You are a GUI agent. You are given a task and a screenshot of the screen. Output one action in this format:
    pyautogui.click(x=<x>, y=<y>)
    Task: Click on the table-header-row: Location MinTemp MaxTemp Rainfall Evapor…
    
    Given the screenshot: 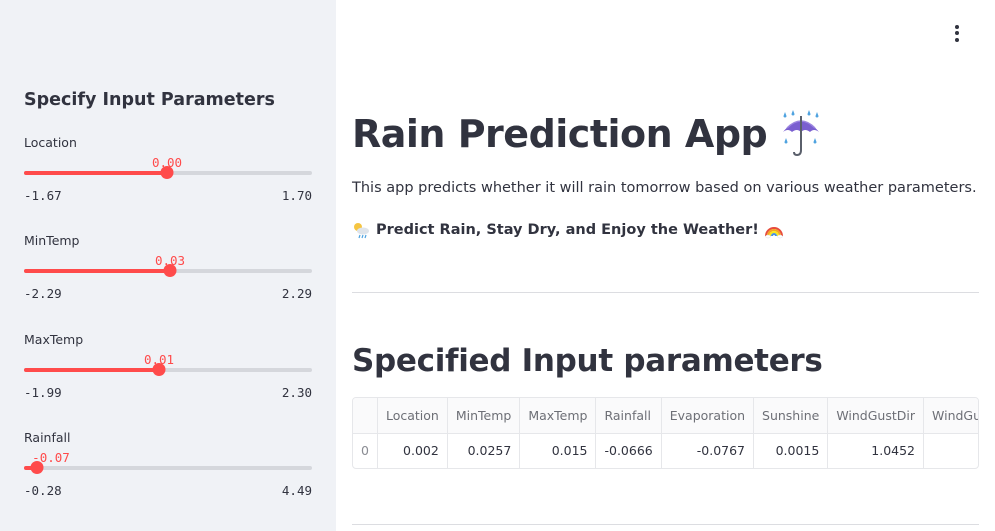 What is the action you would take?
    pyautogui.click(x=665, y=416)
    